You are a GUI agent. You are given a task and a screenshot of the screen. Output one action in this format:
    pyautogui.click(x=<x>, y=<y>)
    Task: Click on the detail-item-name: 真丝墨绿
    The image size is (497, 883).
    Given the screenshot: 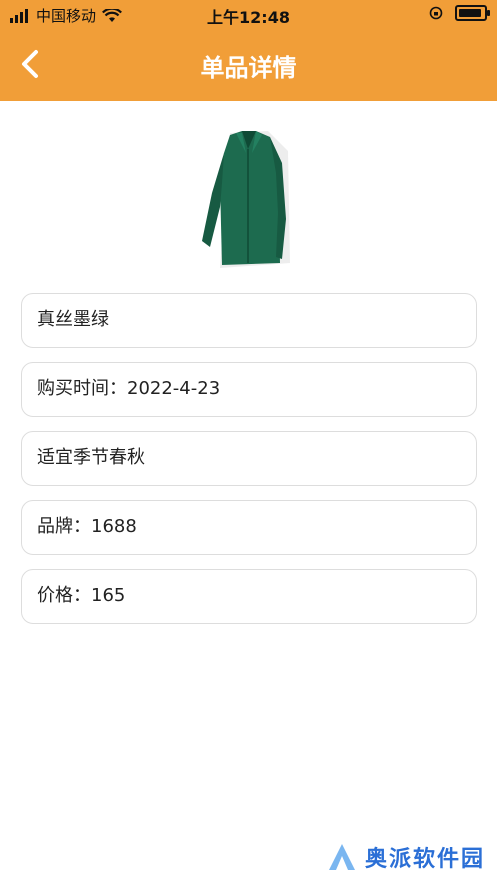 What is the action you would take?
    pyautogui.click(x=249, y=320)
    